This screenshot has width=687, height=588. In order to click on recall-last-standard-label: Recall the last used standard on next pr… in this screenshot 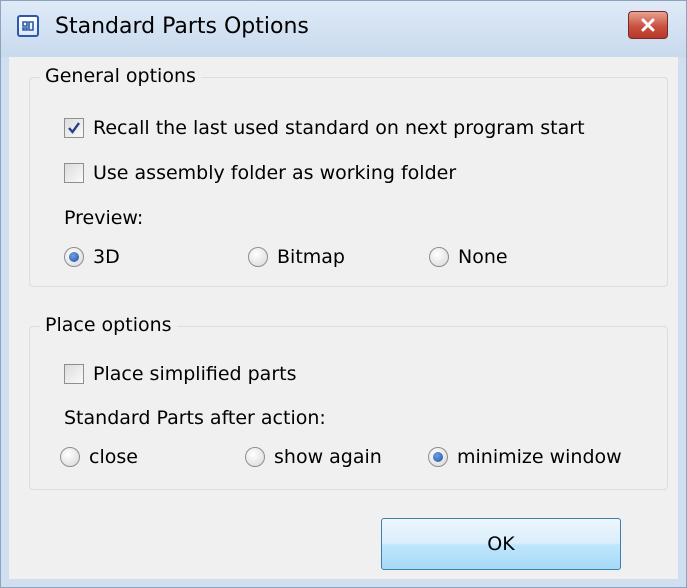, I will do `click(339, 128)`.